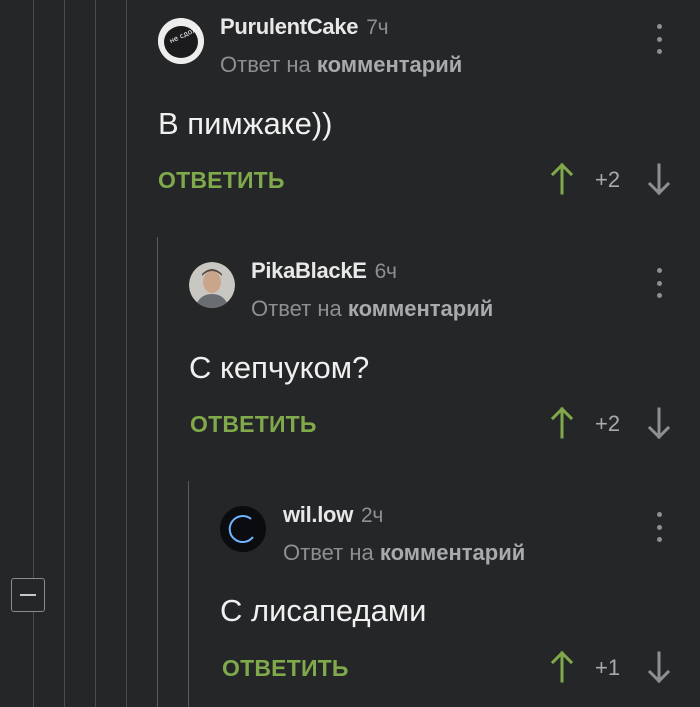 This screenshot has width=700, height=707. What do you see at coordinates (323, 610) in the screenshot?
I see `comment-text: С лисапедами` at bounding box center [323, 610].